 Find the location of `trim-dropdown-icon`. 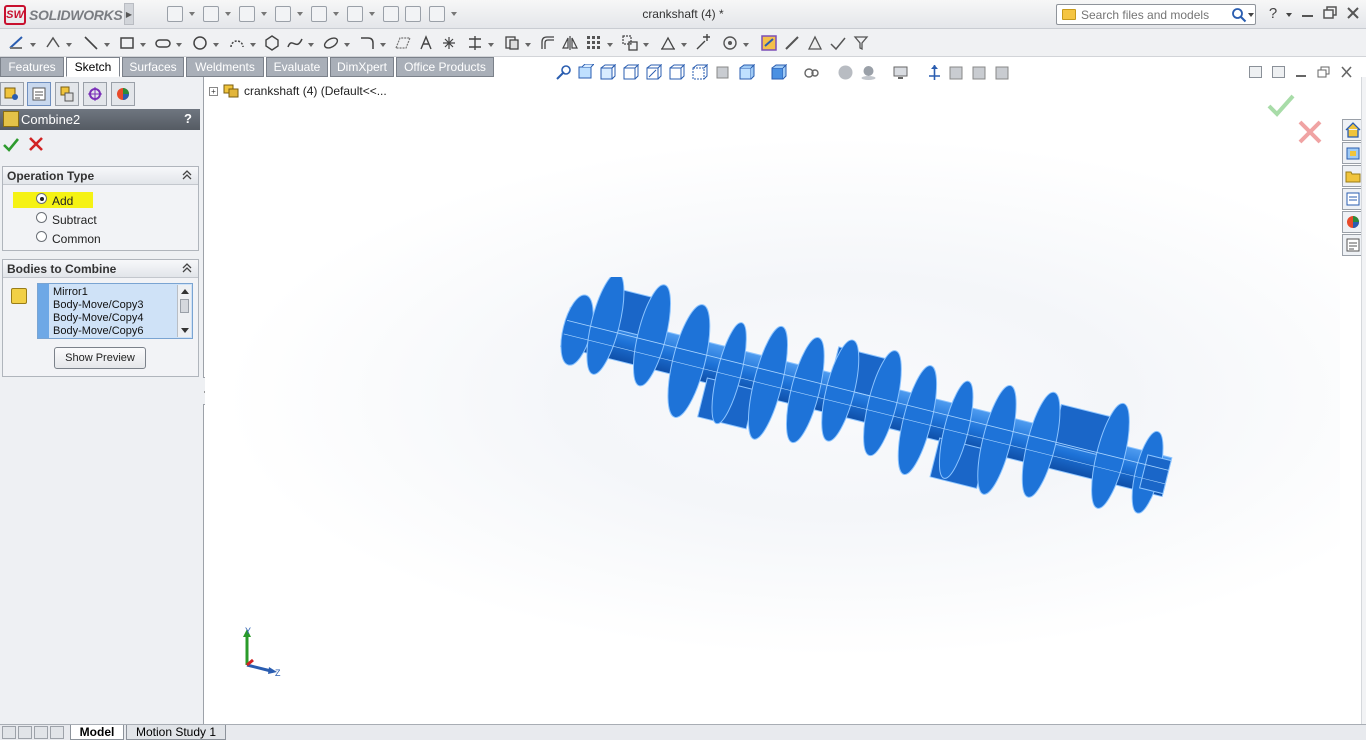

trim-dropdown-icon is located at coordinates (491, 45).